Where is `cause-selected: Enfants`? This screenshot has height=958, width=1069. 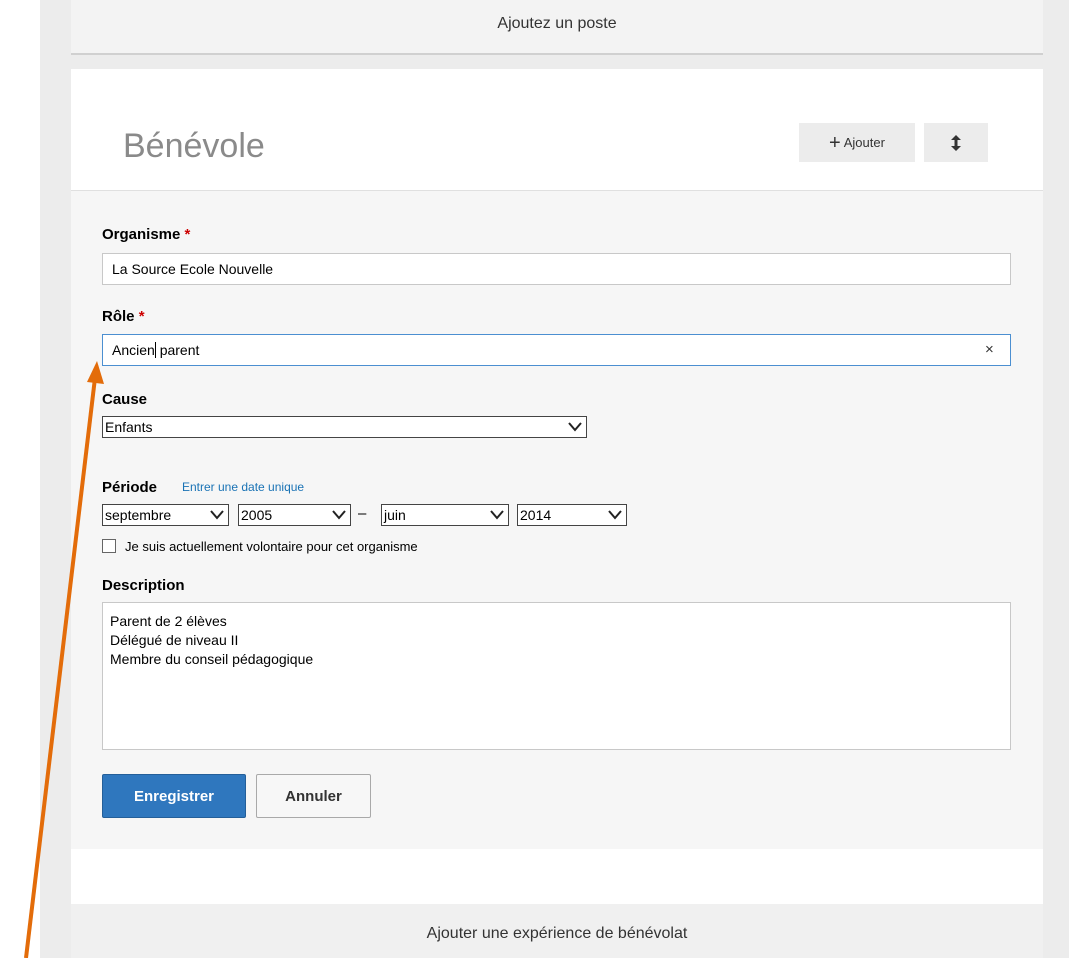 cause-selected: Enfants is located at coordinates (129, 427).